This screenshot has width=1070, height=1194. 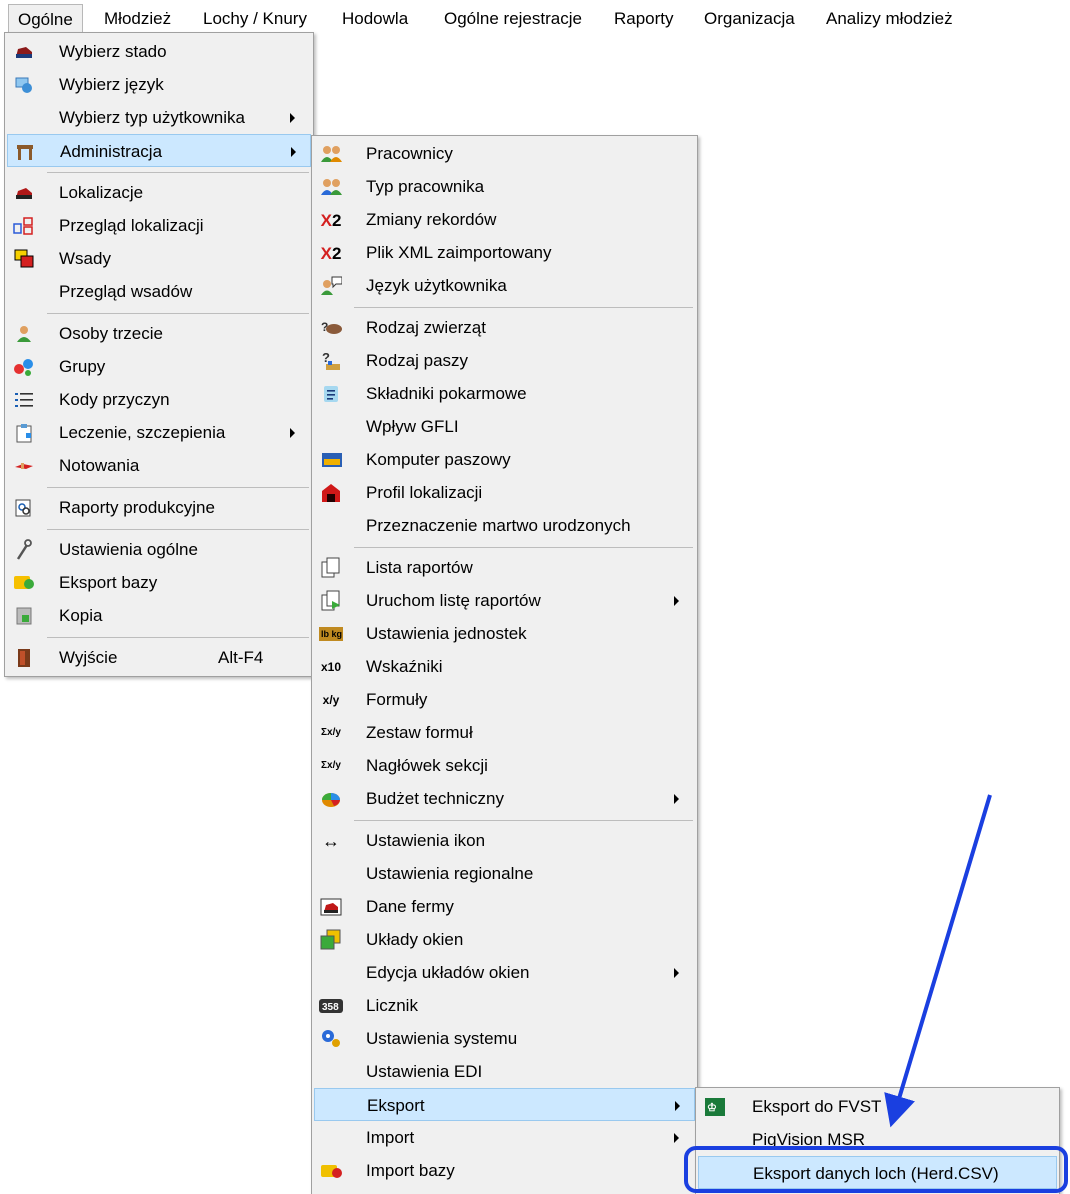 I want to click on menu-item-wplyw-gfli: Wpływ GFLI, so click(x=504, y=426).